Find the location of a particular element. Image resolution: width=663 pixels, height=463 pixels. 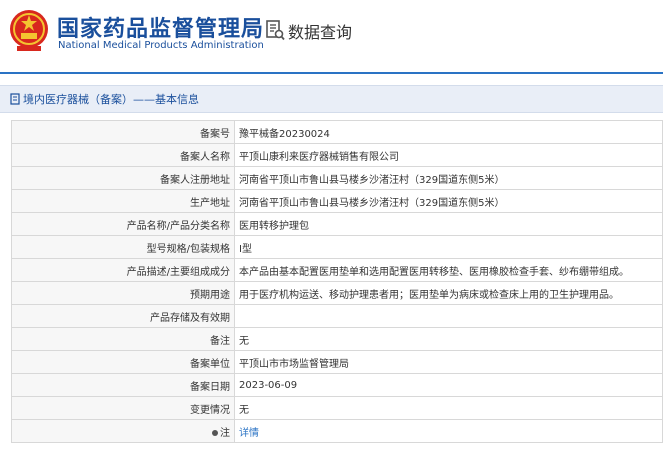

data-query-title: 数据查询 is located at coordinates (320, 32).